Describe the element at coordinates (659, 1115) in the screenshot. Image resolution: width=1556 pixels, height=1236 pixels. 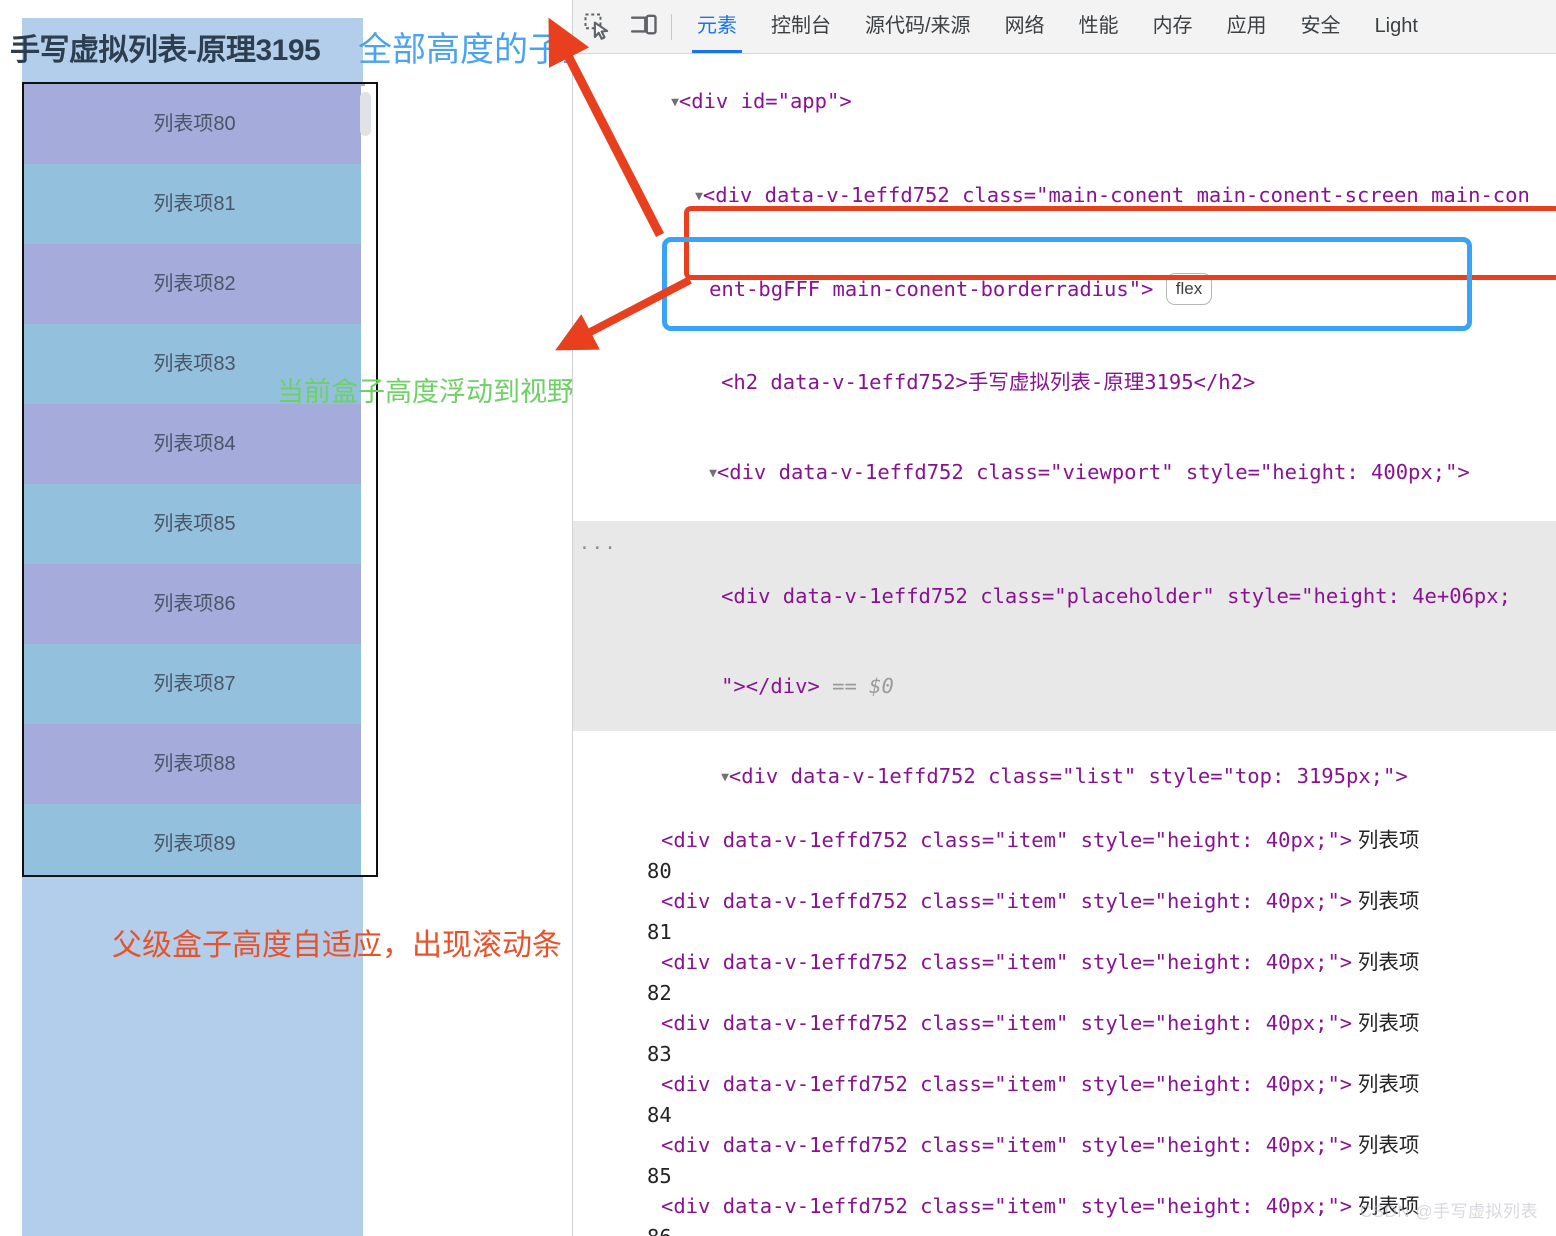
I see `dom-node-item-number: 84` at that location.